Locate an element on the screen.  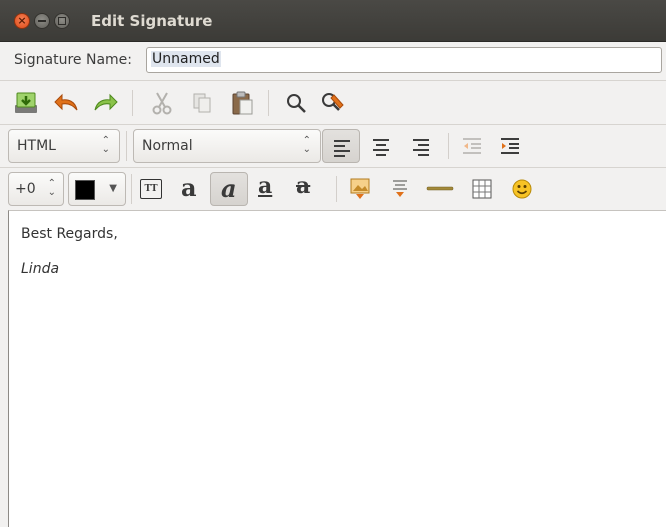
teletype-icon: TT is located at coordinates (151, 189).